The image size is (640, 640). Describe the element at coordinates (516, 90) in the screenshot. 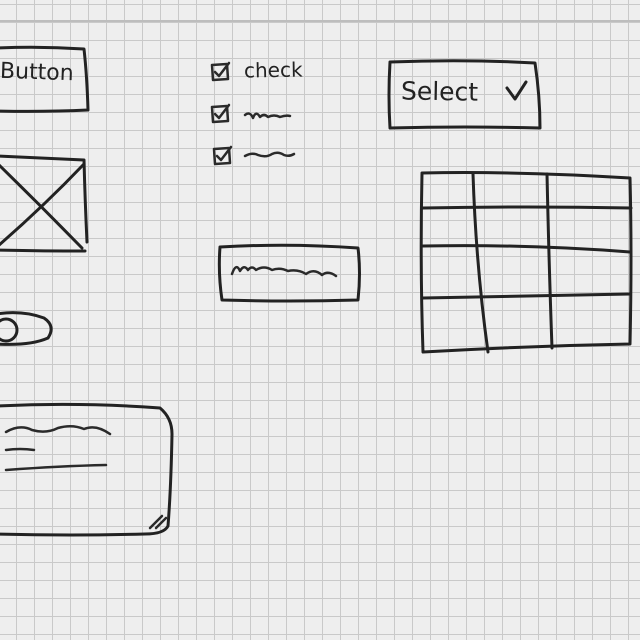

I see `chevron-down-icon` at that location.